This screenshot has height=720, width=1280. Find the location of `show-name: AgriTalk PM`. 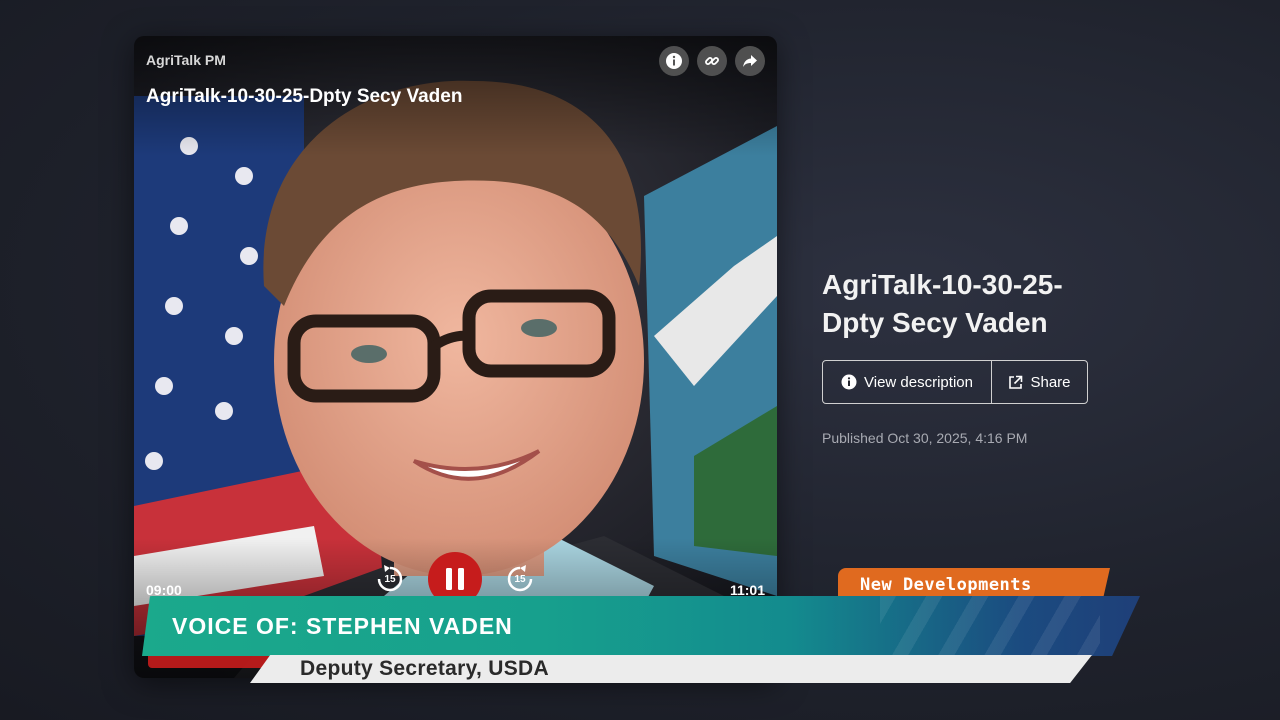

show-name: AgriTalk PM is located at coordinates (186, 60).